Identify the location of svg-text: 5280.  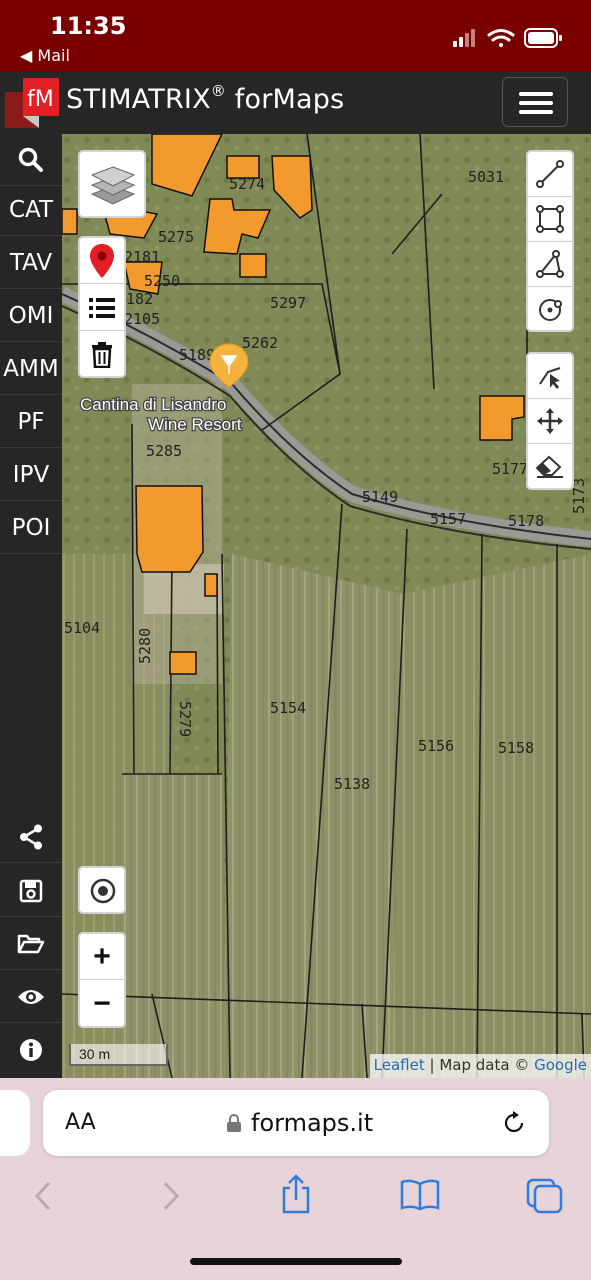
(145, 646).